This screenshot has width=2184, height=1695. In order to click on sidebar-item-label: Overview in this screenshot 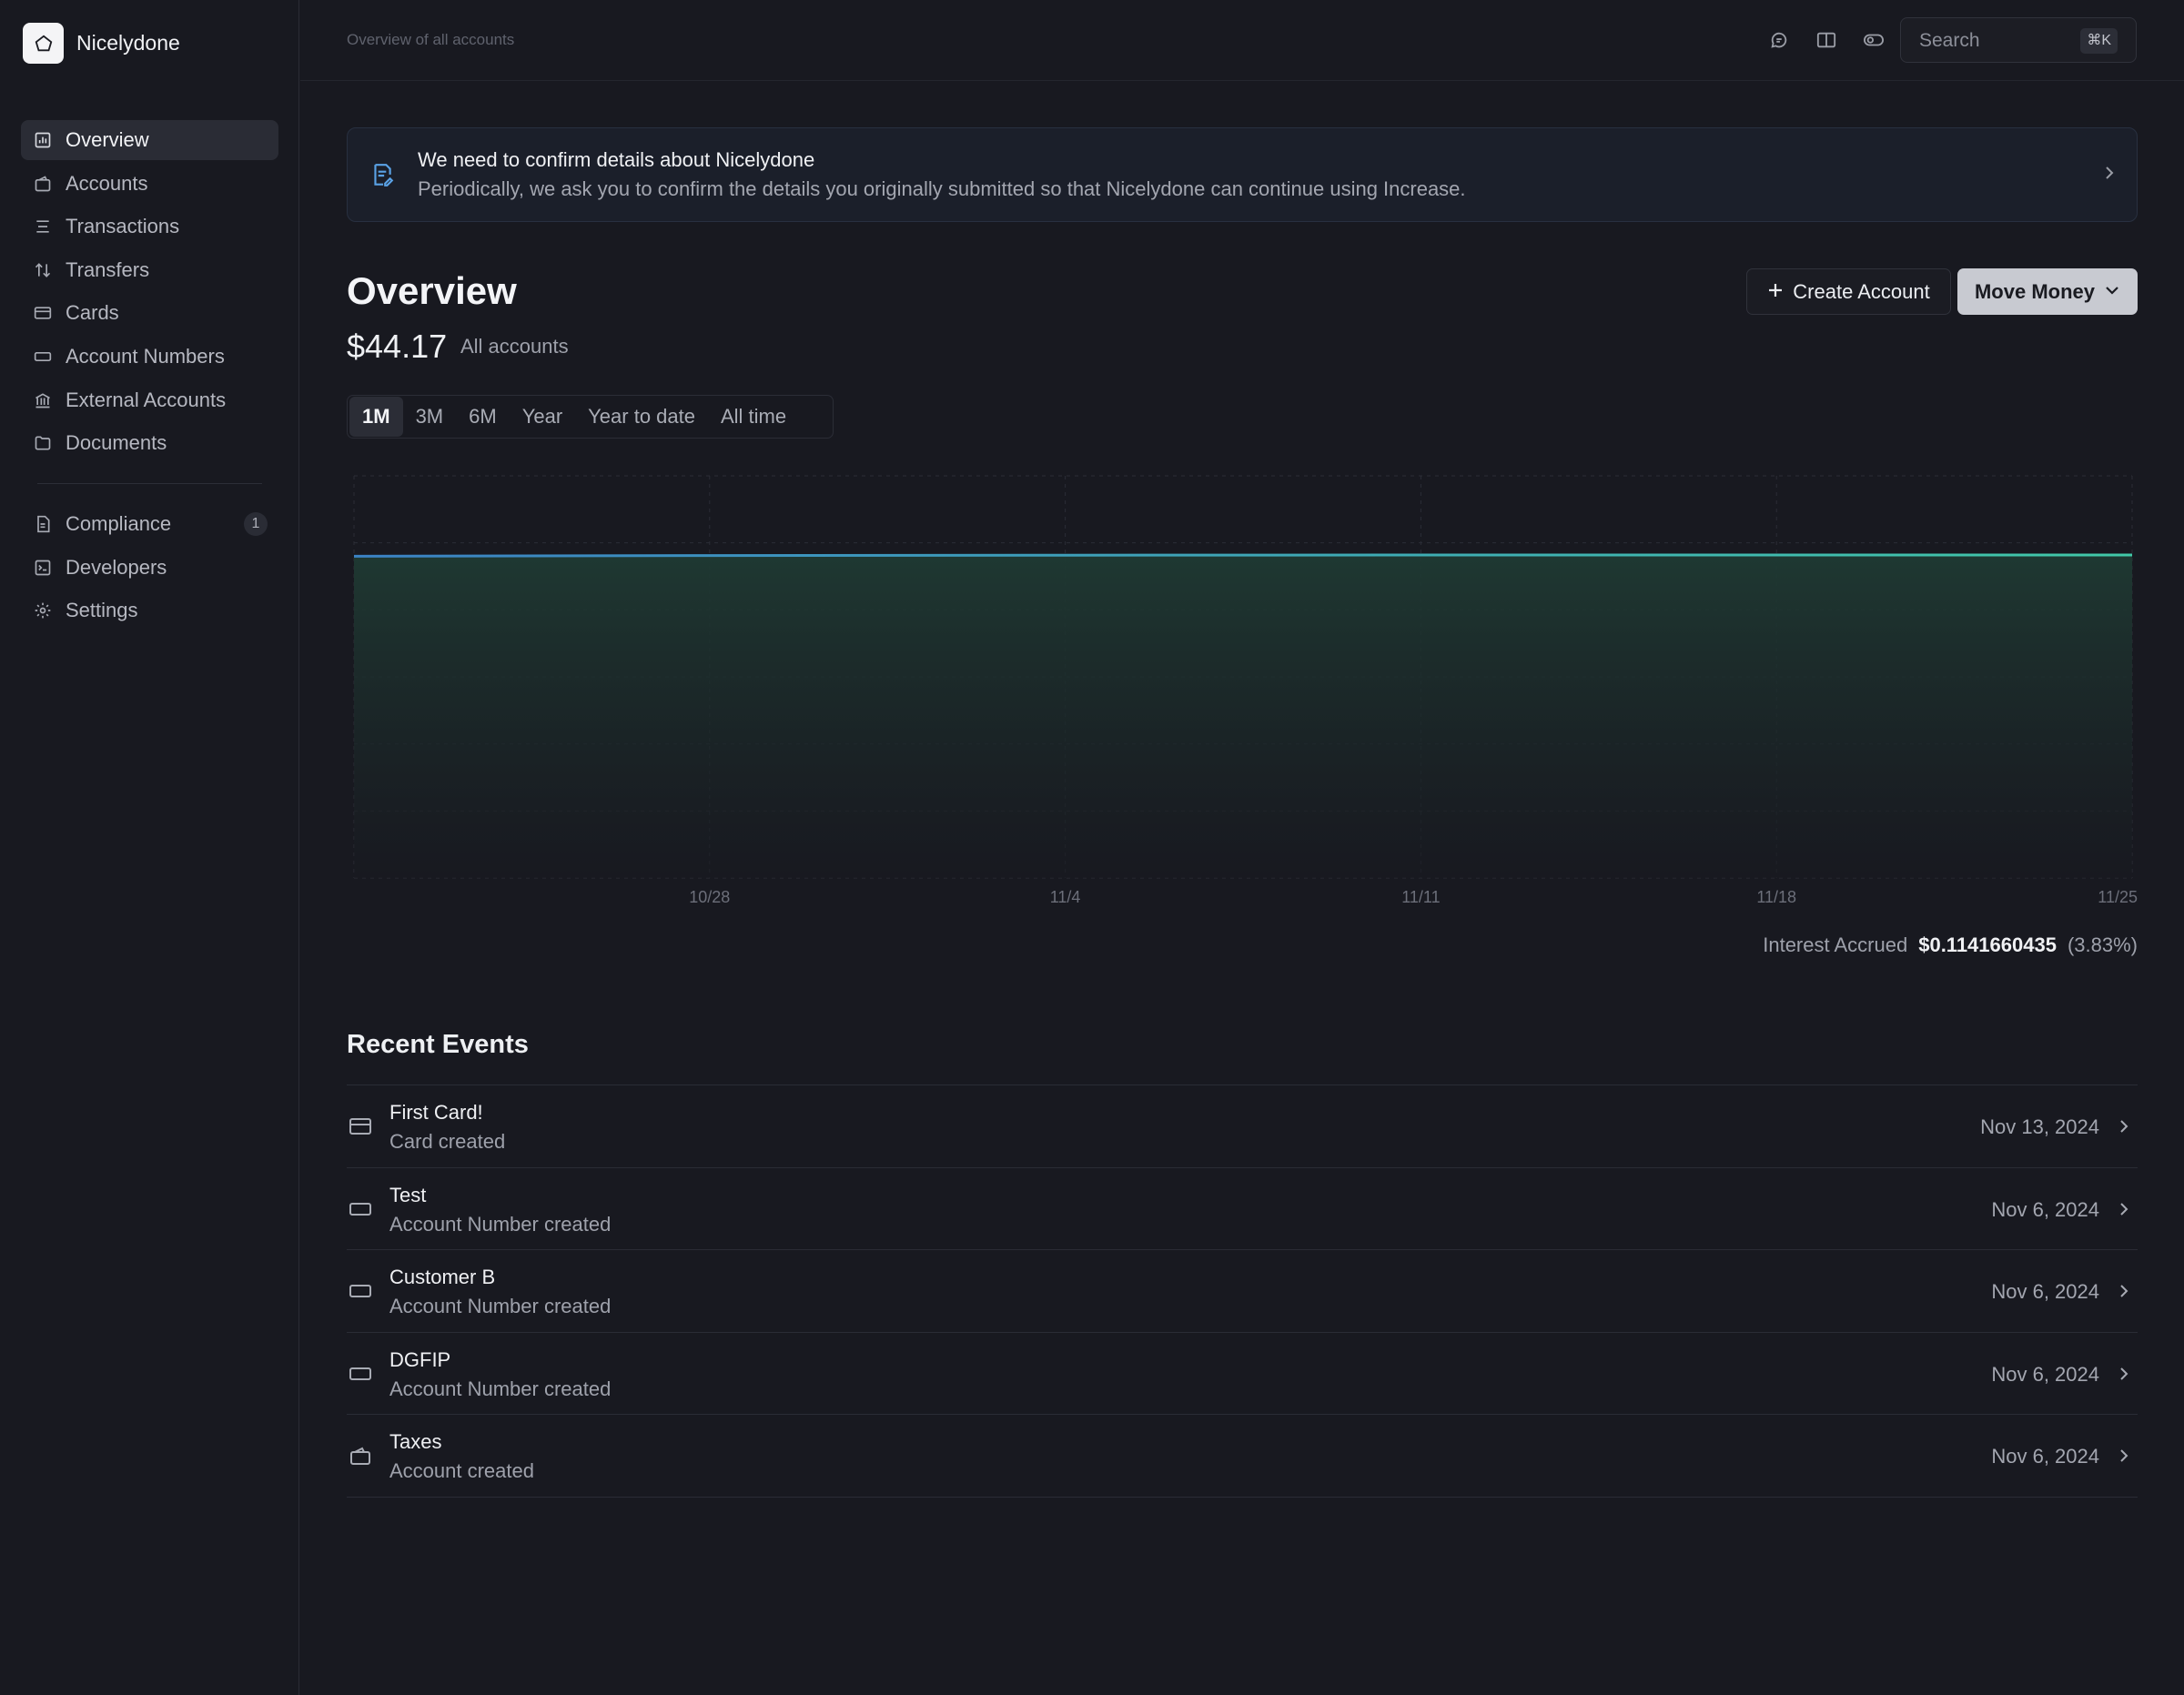, I will do `click(108, 140)`.